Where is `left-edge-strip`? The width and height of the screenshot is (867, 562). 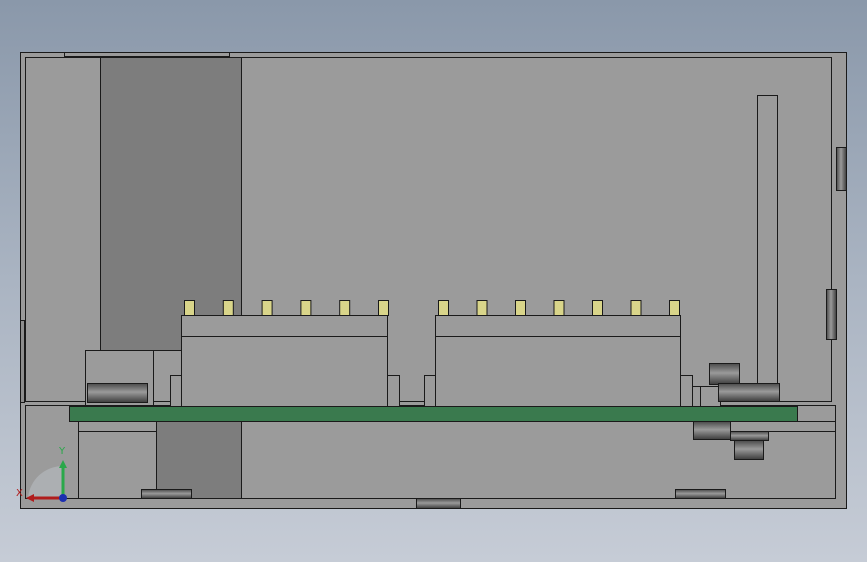 left-edge-strip is located at coordinates (22, 361).